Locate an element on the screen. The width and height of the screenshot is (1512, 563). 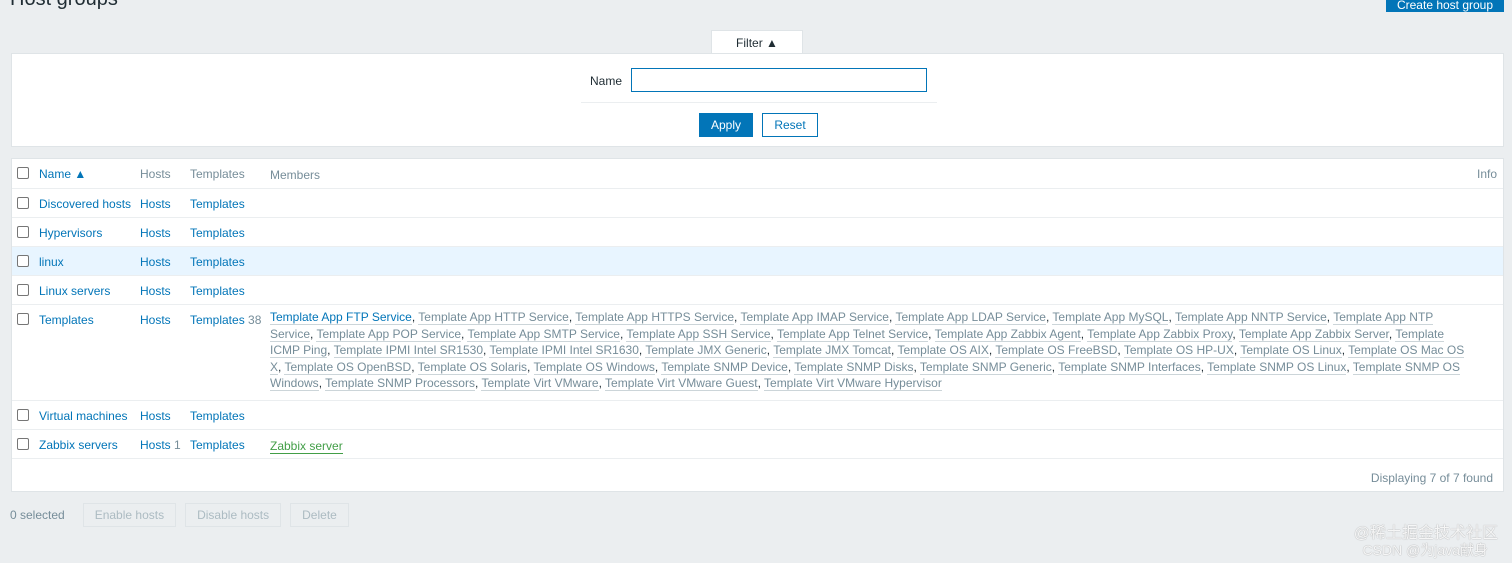
group-name-link: linux is located at coordinates (51, 262).